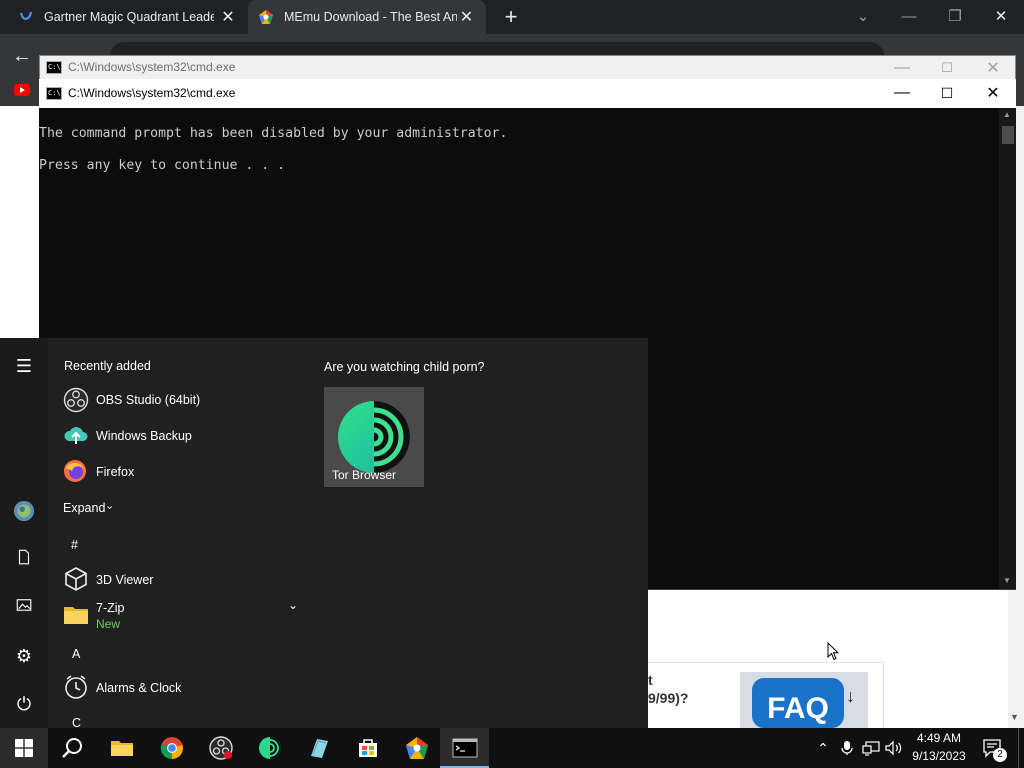 The width and height of the screenshot is (1024, 768). Describe the element at coordinates (162, 165) in the screenshot. I see `console-line: Press any key to continue . . .` at that location.